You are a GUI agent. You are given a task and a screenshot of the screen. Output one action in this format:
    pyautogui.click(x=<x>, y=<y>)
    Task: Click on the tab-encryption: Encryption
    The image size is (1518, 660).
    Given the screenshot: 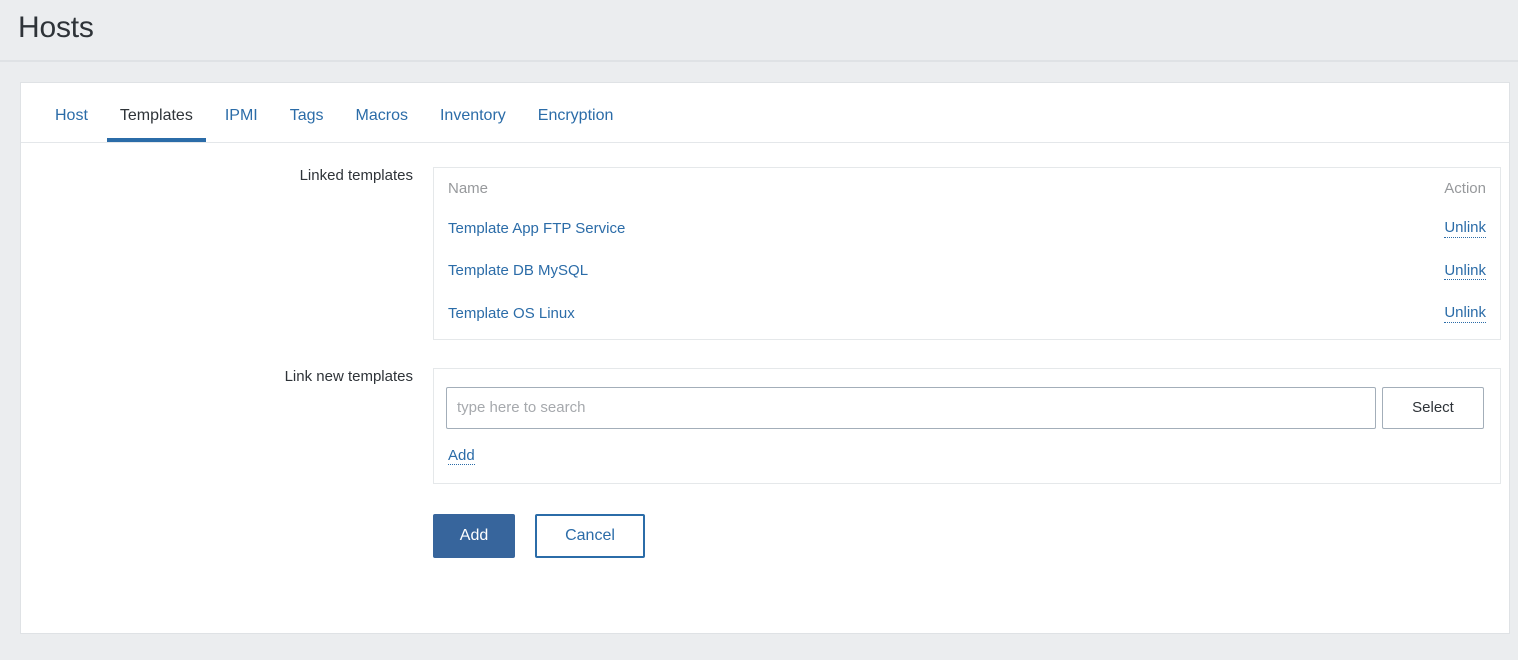 What is the action you would take?
    pyautogui.click(x=576, y=125)
    